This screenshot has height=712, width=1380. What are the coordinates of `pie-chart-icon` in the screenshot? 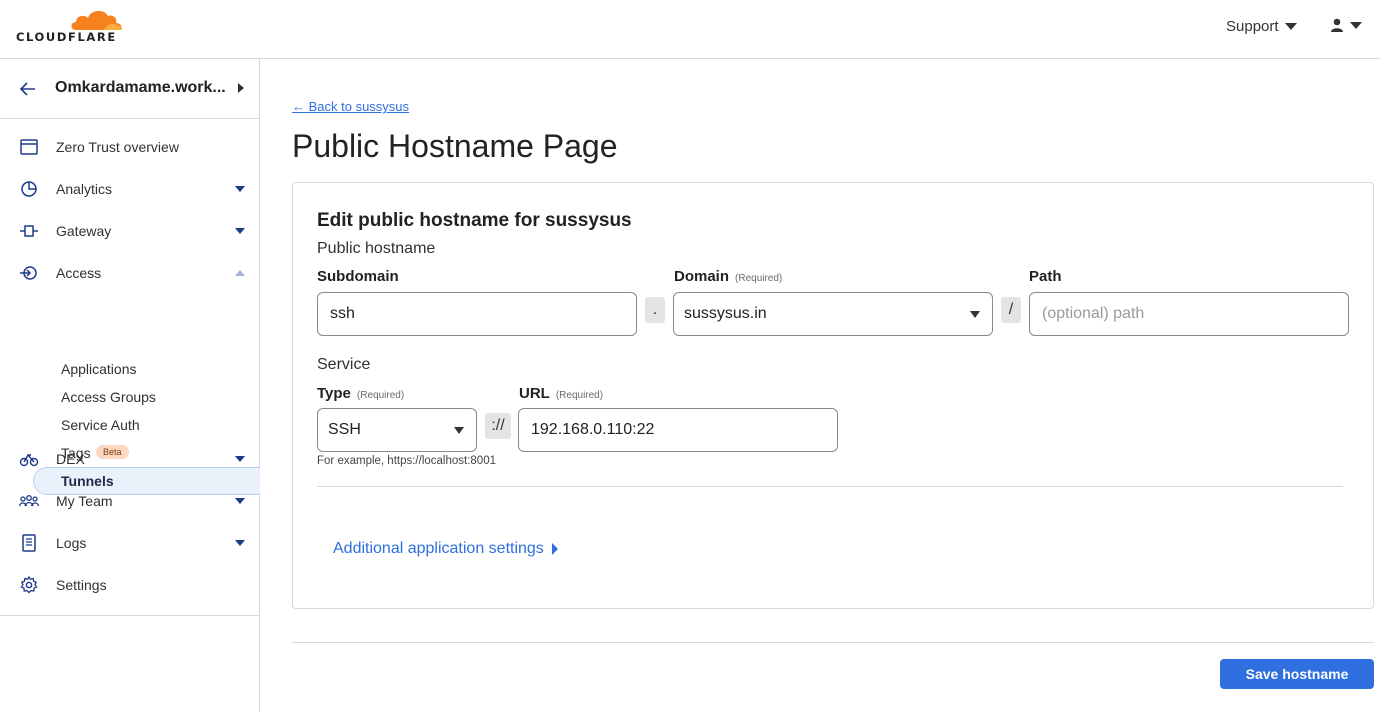 It's located at (29, 189).